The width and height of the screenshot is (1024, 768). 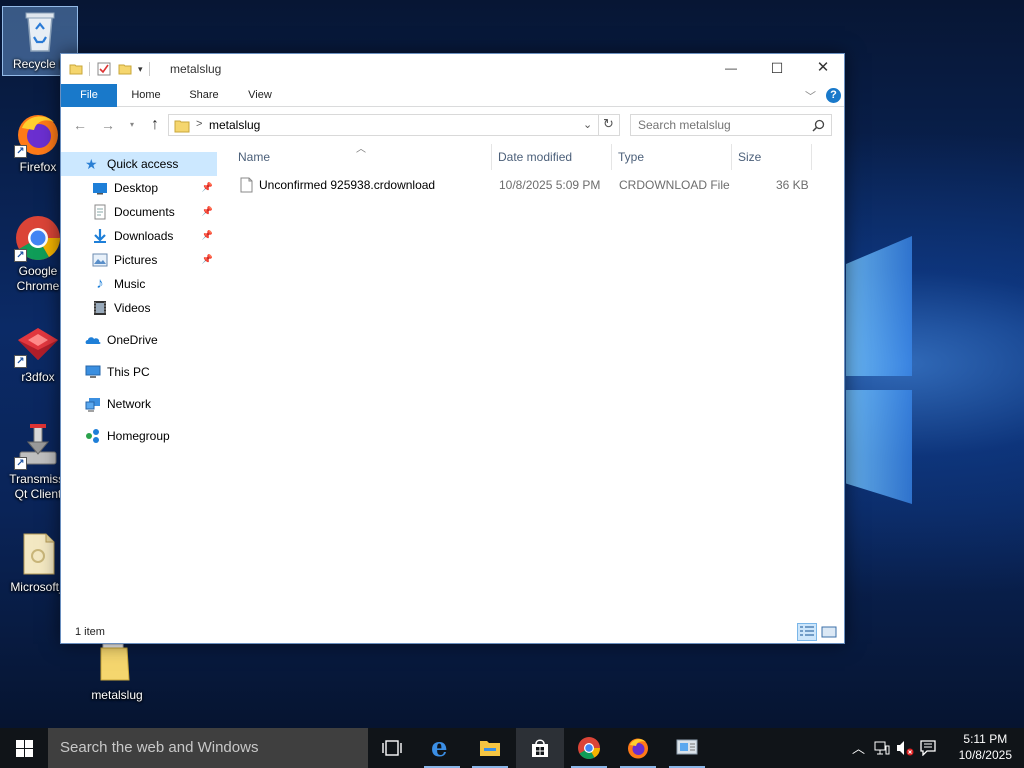 I want to click on action-center-icon, so click(x=928, y=748).